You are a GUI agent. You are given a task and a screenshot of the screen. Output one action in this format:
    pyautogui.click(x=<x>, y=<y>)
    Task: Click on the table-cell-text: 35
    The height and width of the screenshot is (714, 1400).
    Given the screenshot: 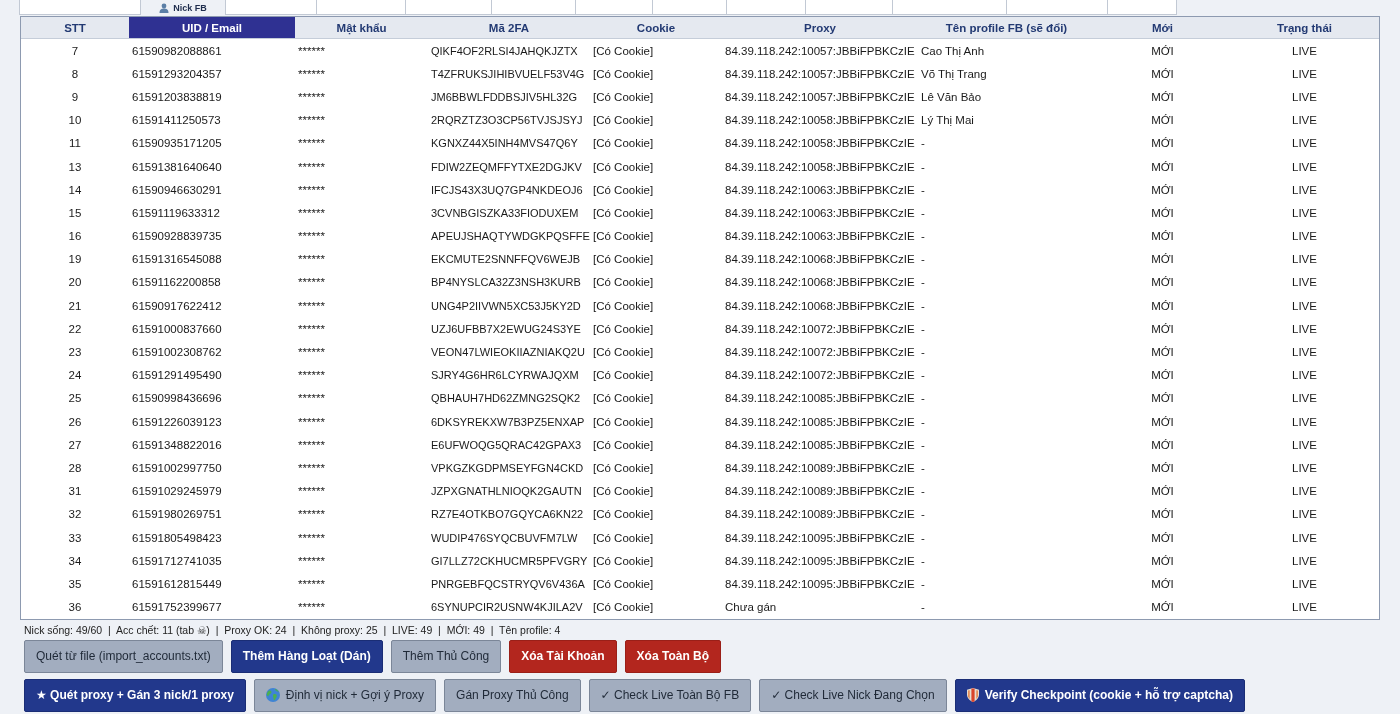 What is the action you would take?
    pyautogui.click(x=75, y=583)
    